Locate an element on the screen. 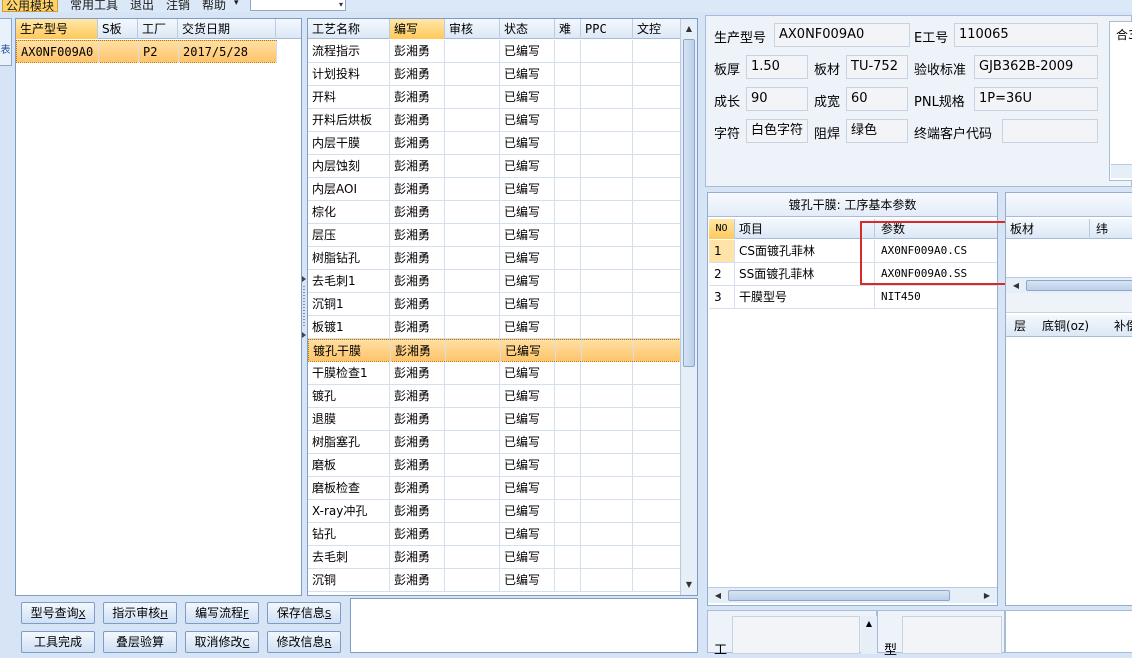  process-row: 板镀1 彭湘勇 已编写 is located at coordinates (494, 327).